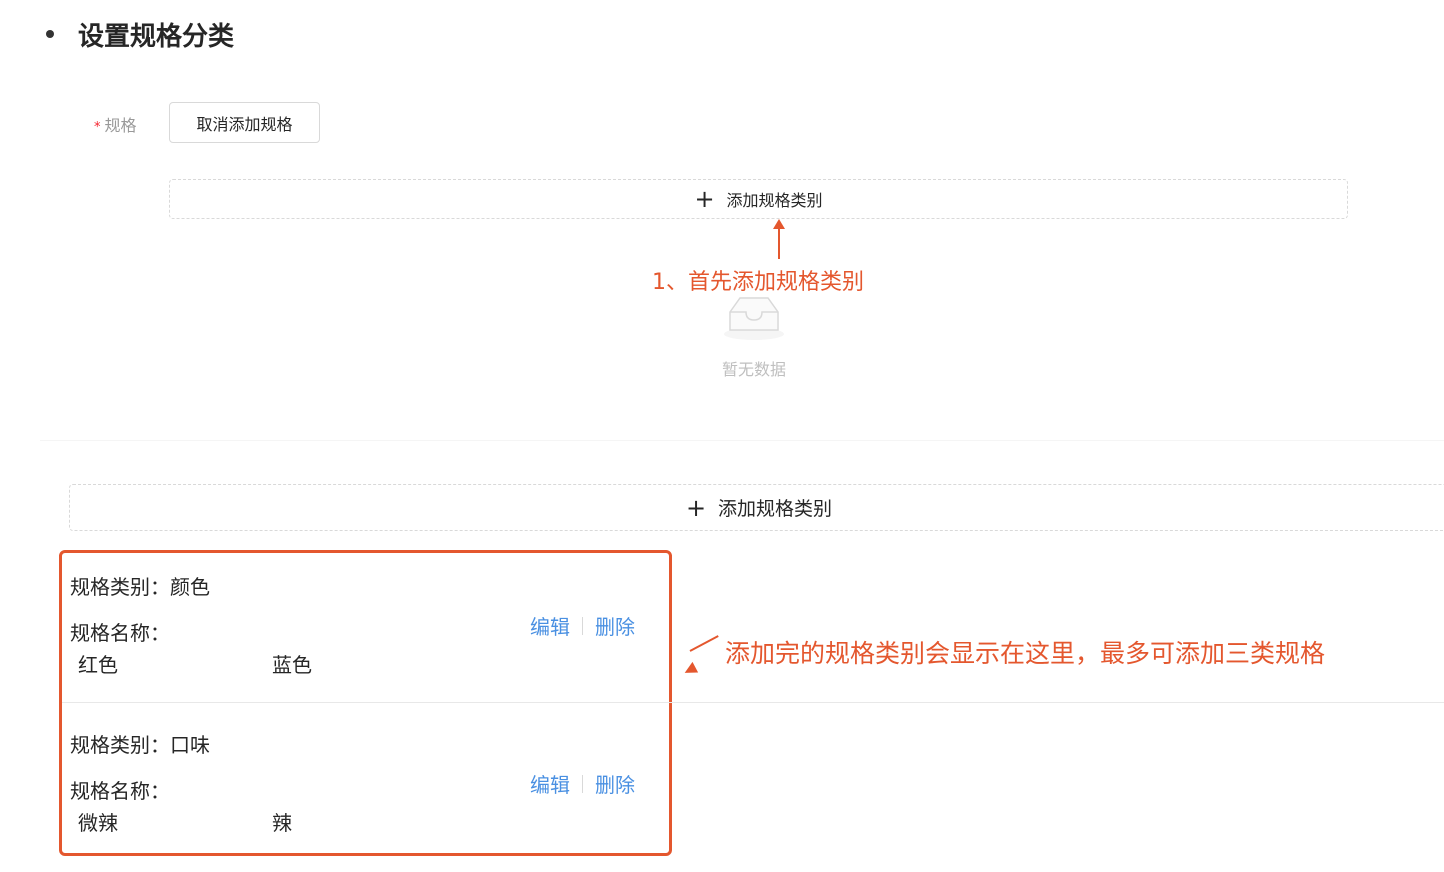  I want to click on annotation-arrow-left, so click(704, 643).